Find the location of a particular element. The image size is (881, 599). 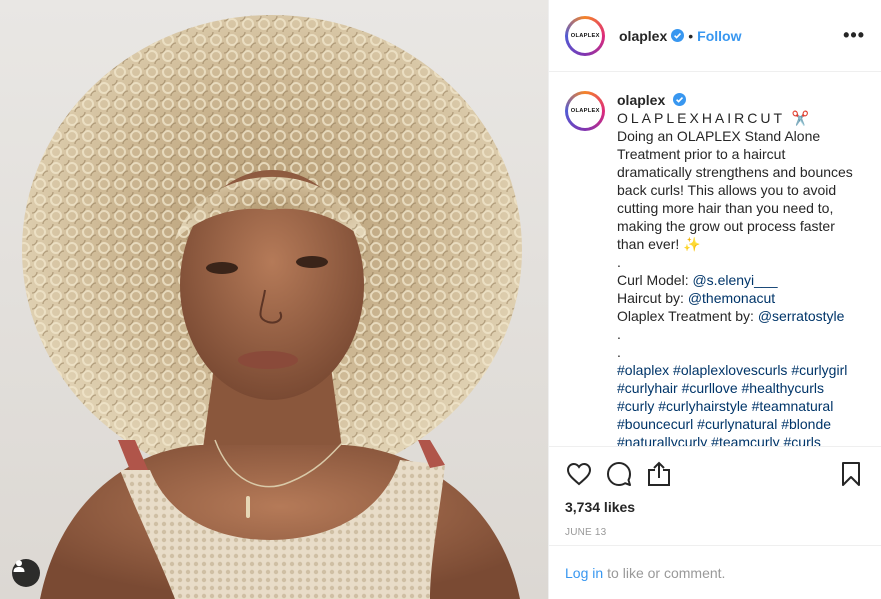

caption-username: olaplex is located at coordinates (641, 100).